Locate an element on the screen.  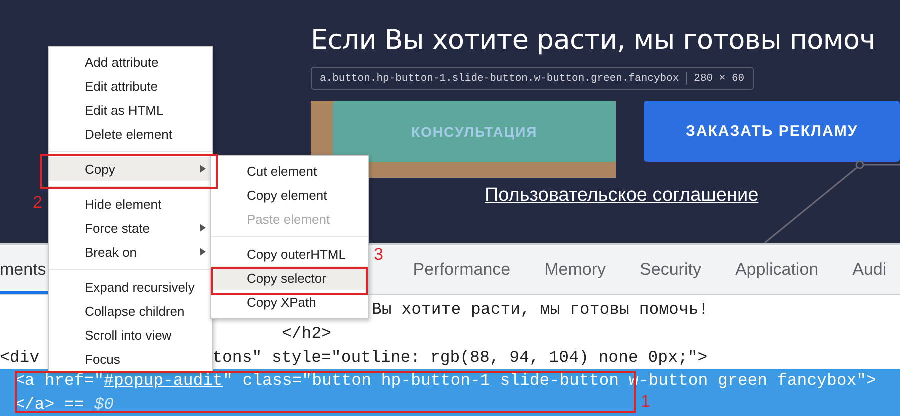
code-text: tons" style="outline: rgb(88, 94, 104) none 0px;"> is located at coordinates (460, 357).